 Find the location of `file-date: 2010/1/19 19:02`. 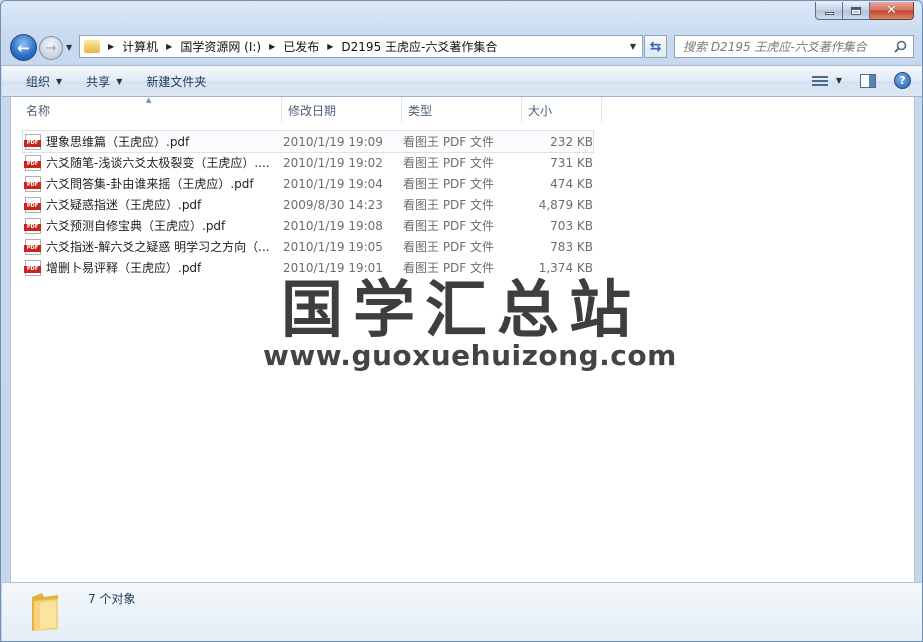

file-date: 2010/1/19 19:02 is located at coordinates (333, 162).